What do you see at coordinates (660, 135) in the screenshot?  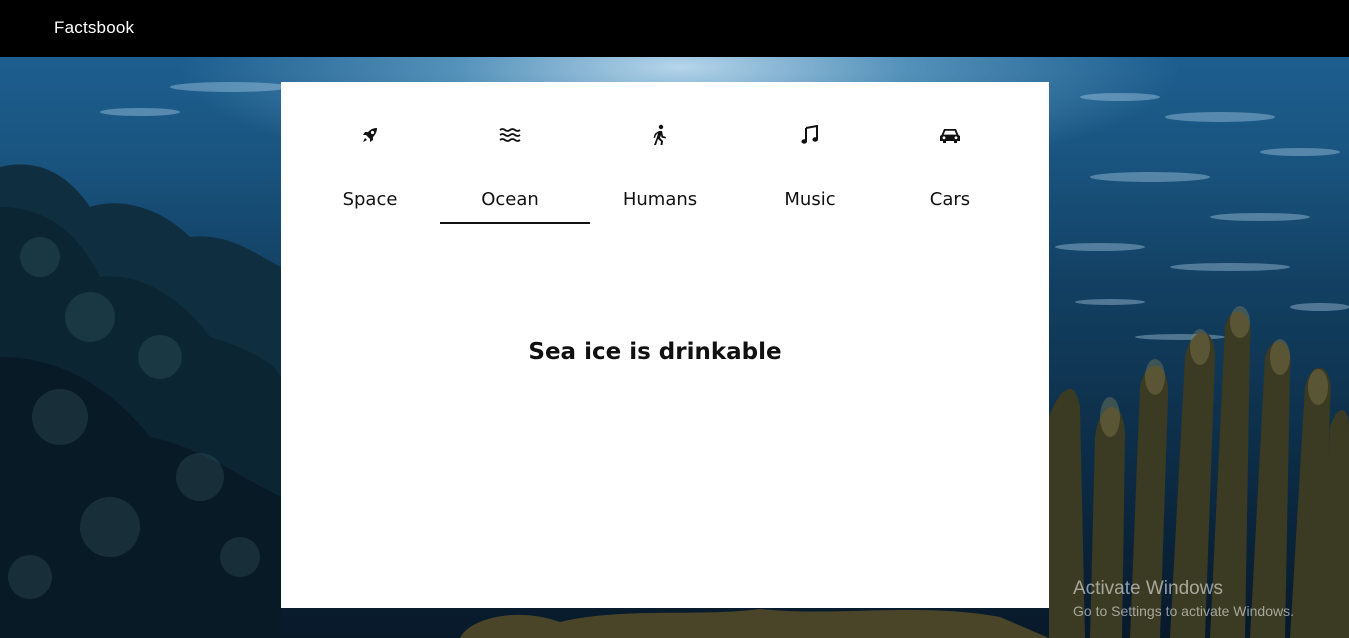 I see `walking-person-icon` at bounding box center [660, 135].